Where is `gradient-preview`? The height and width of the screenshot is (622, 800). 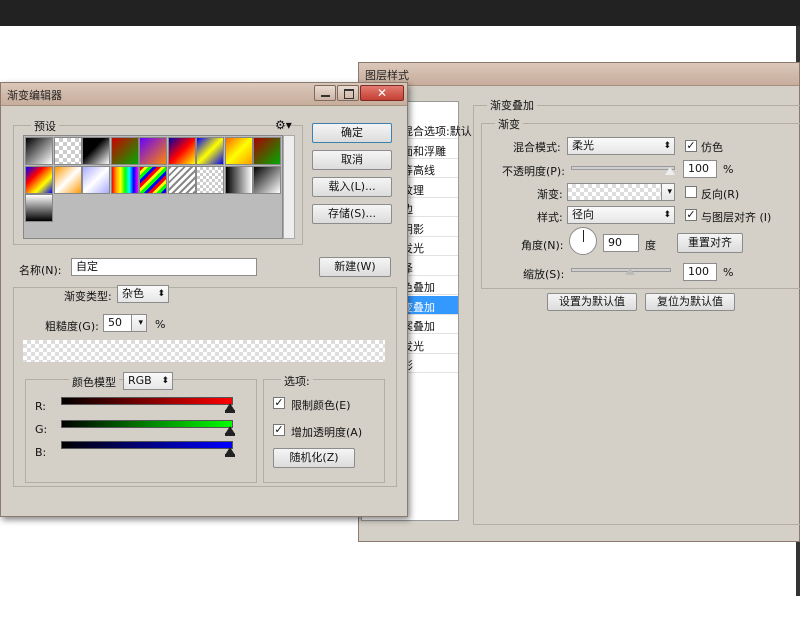 gradient-preview is located at coordinates (615, 192).